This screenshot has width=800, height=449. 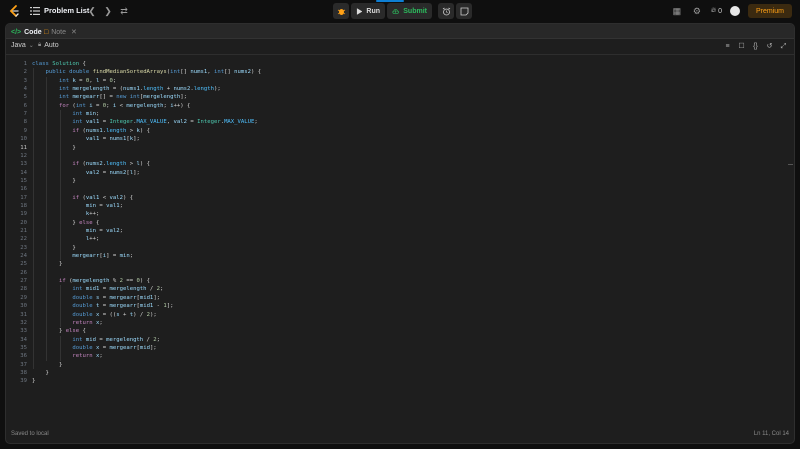 I want to click on leetcode-logo-icon, so click(x=14, y=11).